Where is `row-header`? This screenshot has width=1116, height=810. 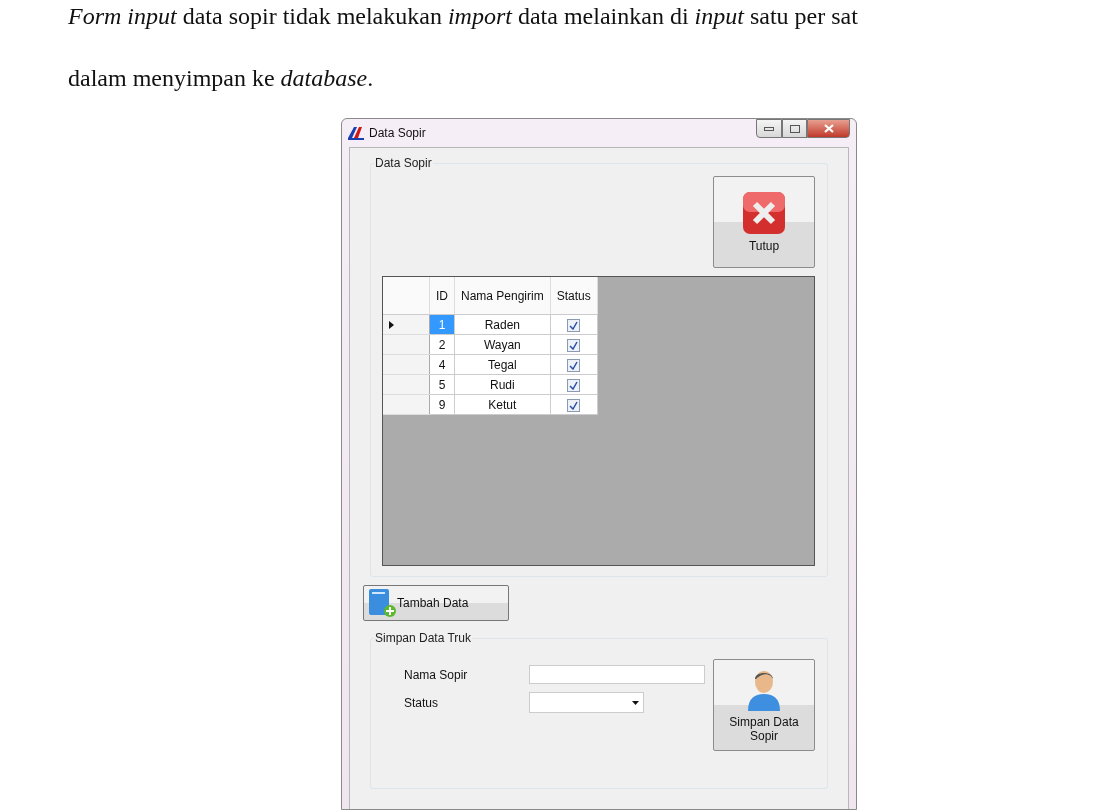
row-header is located at coordinates (406, 324).